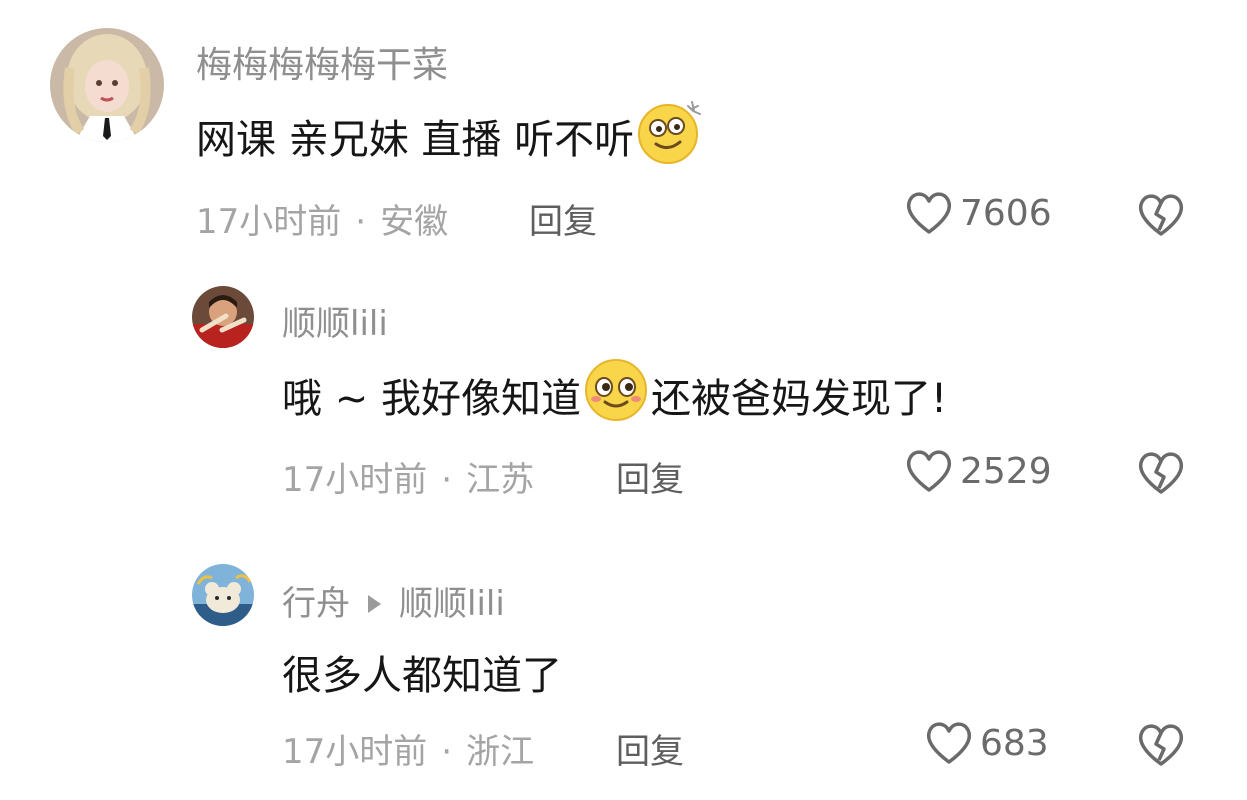  What do you see at coordinates (1006, 471) in the screenshot?
I see `like-count: 2529` at bounding box center [1006, 471].